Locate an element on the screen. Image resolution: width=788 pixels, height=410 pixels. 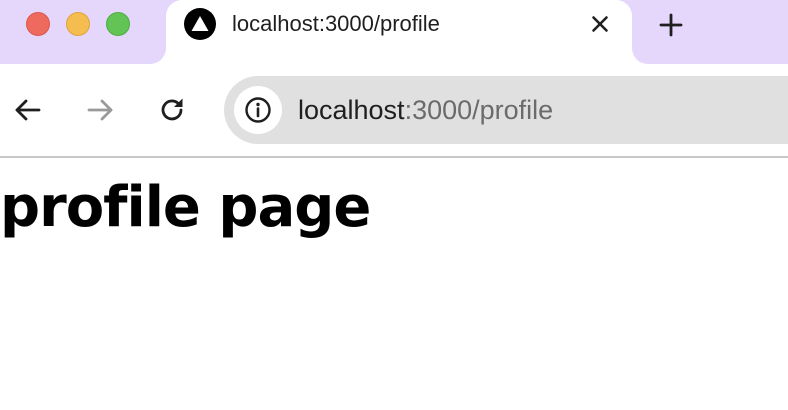
window-maximize-button is located at coordinates (118, 24).